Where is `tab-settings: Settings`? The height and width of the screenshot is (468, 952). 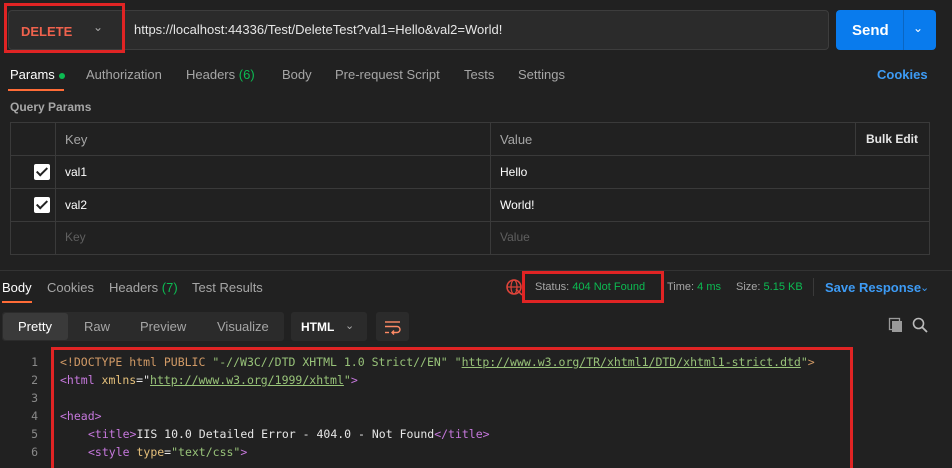
tab-settings: Settings is located at coordinates (541, 74).